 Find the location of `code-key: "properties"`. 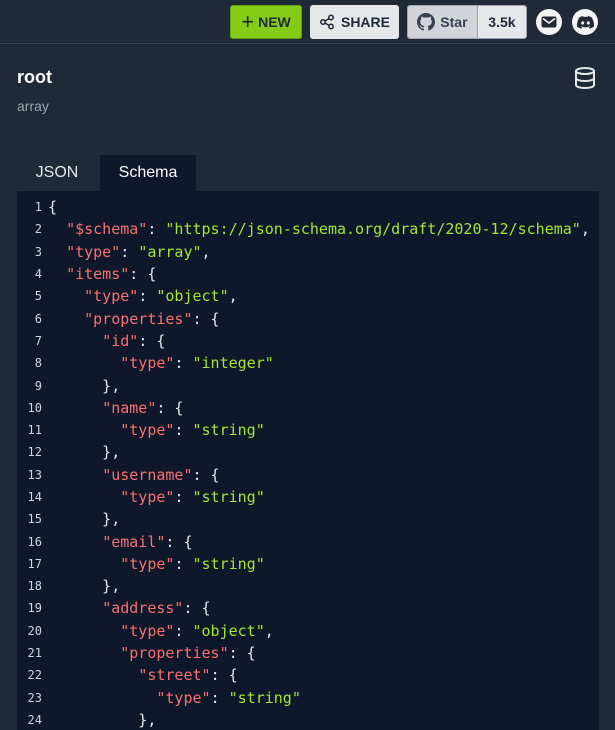

code-key: "properties" is located at coordinates (174, 653).